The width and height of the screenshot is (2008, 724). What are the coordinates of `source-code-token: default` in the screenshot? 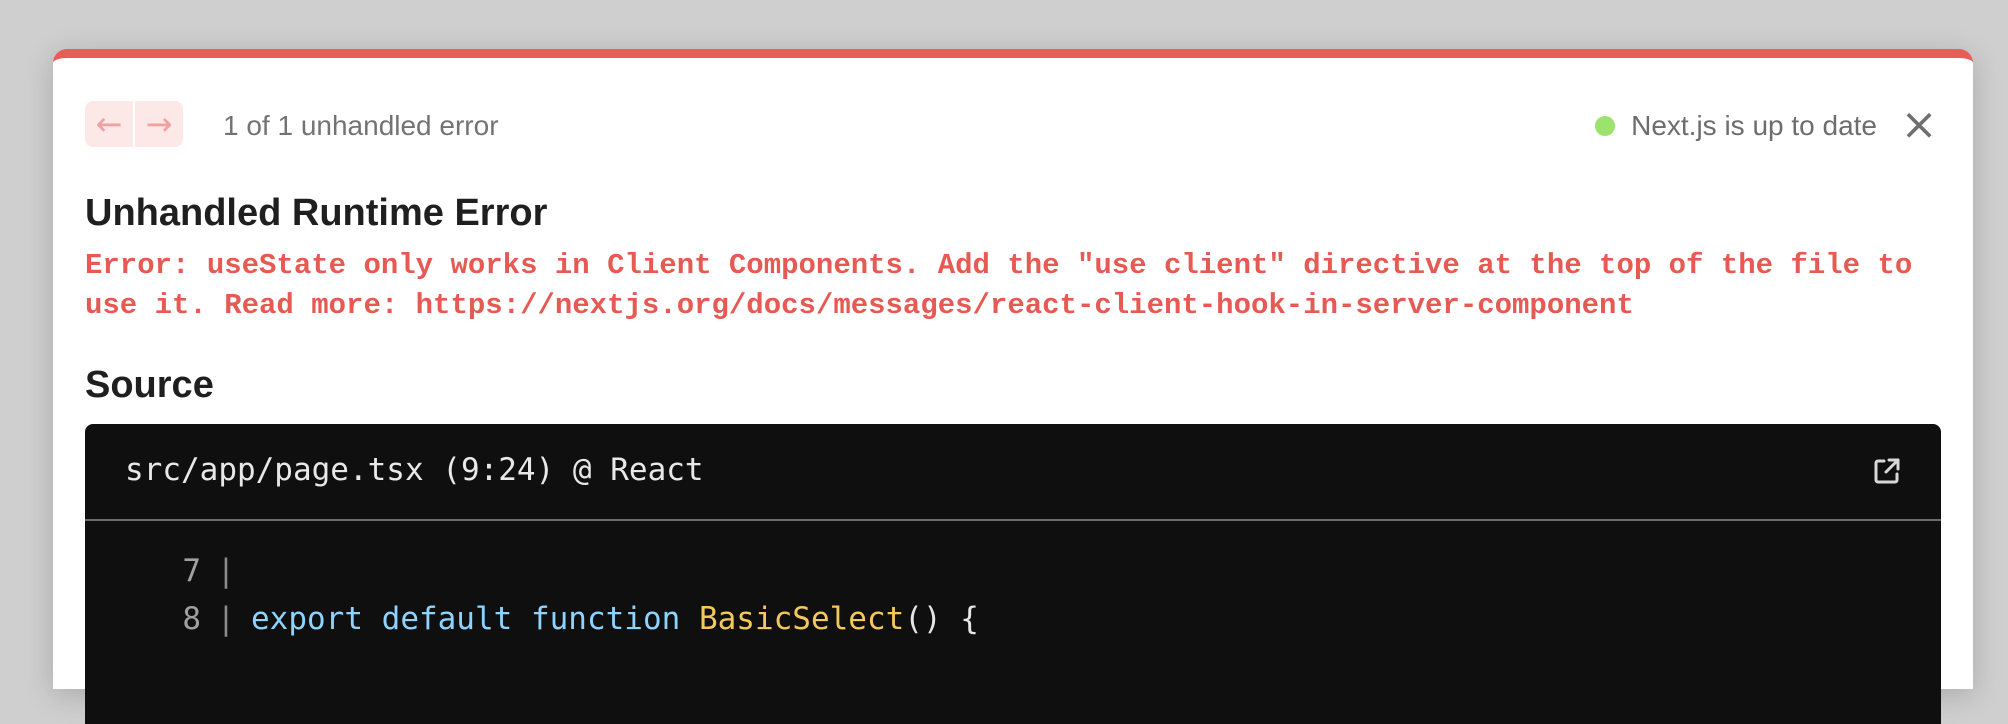 It's located at (447, 619).